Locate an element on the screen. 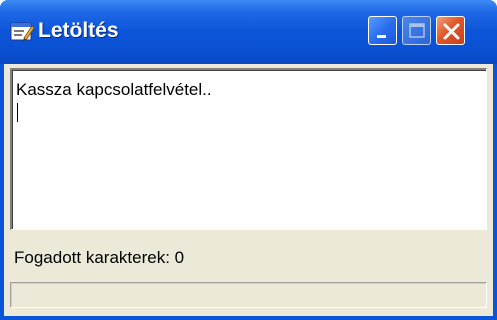 This screenshot has width=497, height=320. maximize-icon is located at coordinates (417, 30).